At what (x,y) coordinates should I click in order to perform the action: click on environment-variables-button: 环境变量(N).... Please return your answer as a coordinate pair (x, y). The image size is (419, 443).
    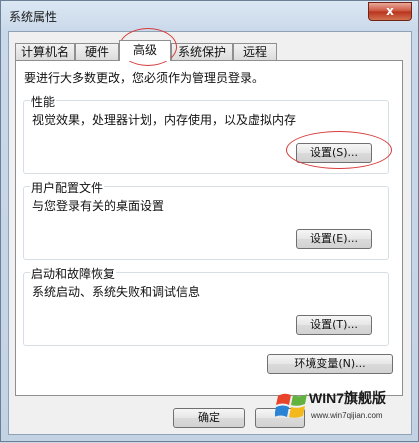
    Looking at the image, I should click on (330, 364).